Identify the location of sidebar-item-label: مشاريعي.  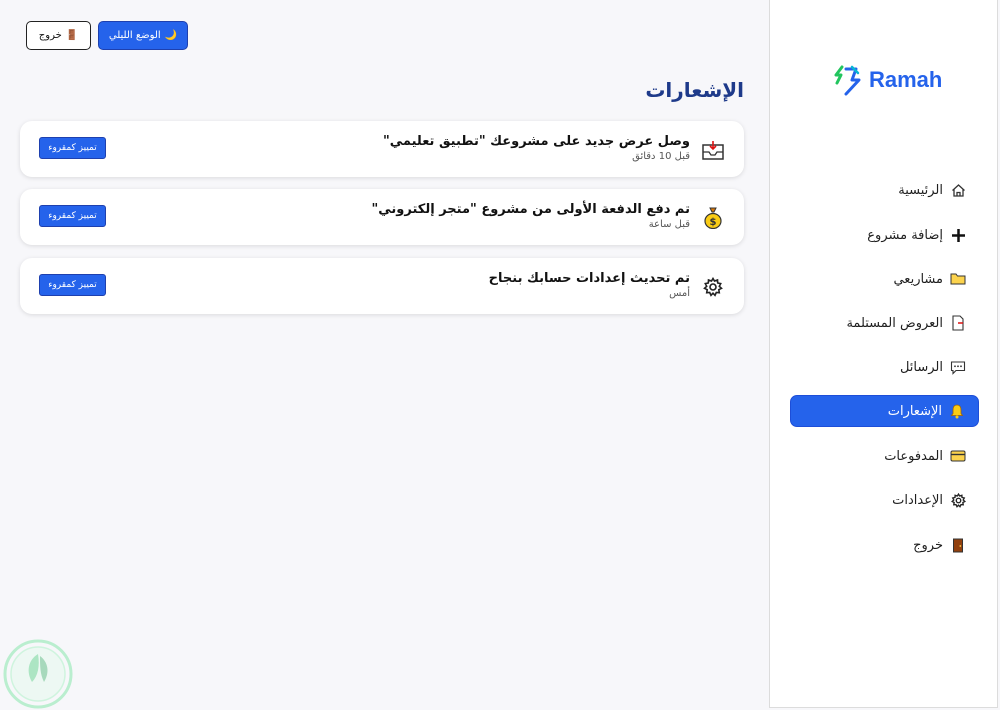
(918, 279).